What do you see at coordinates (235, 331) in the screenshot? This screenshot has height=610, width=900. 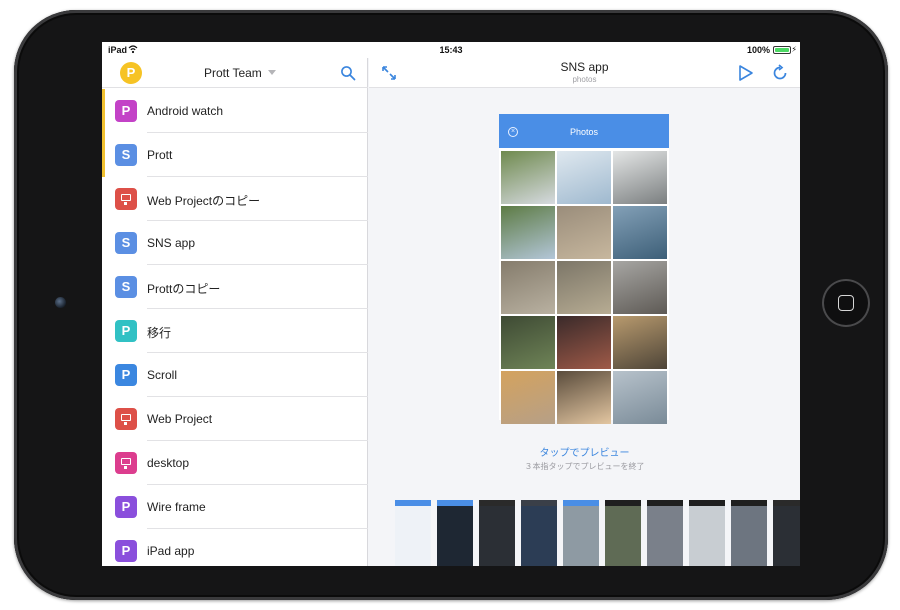 I see `project-item: P 移行` at bounding box center [235, 331].